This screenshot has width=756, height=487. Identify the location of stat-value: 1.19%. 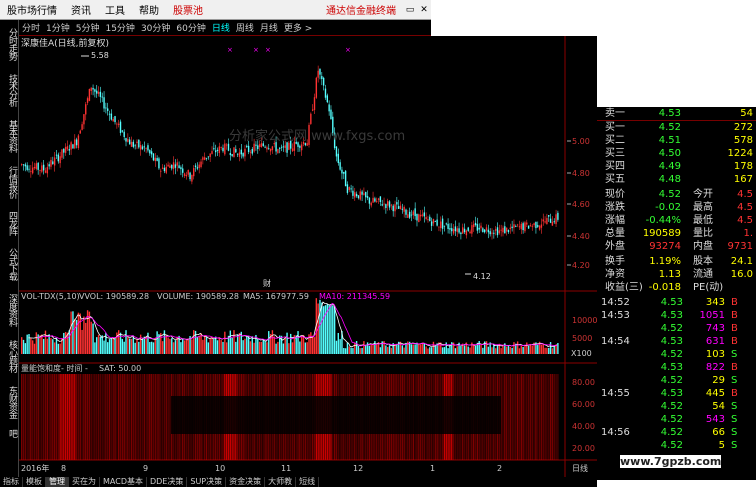
(665, 261).